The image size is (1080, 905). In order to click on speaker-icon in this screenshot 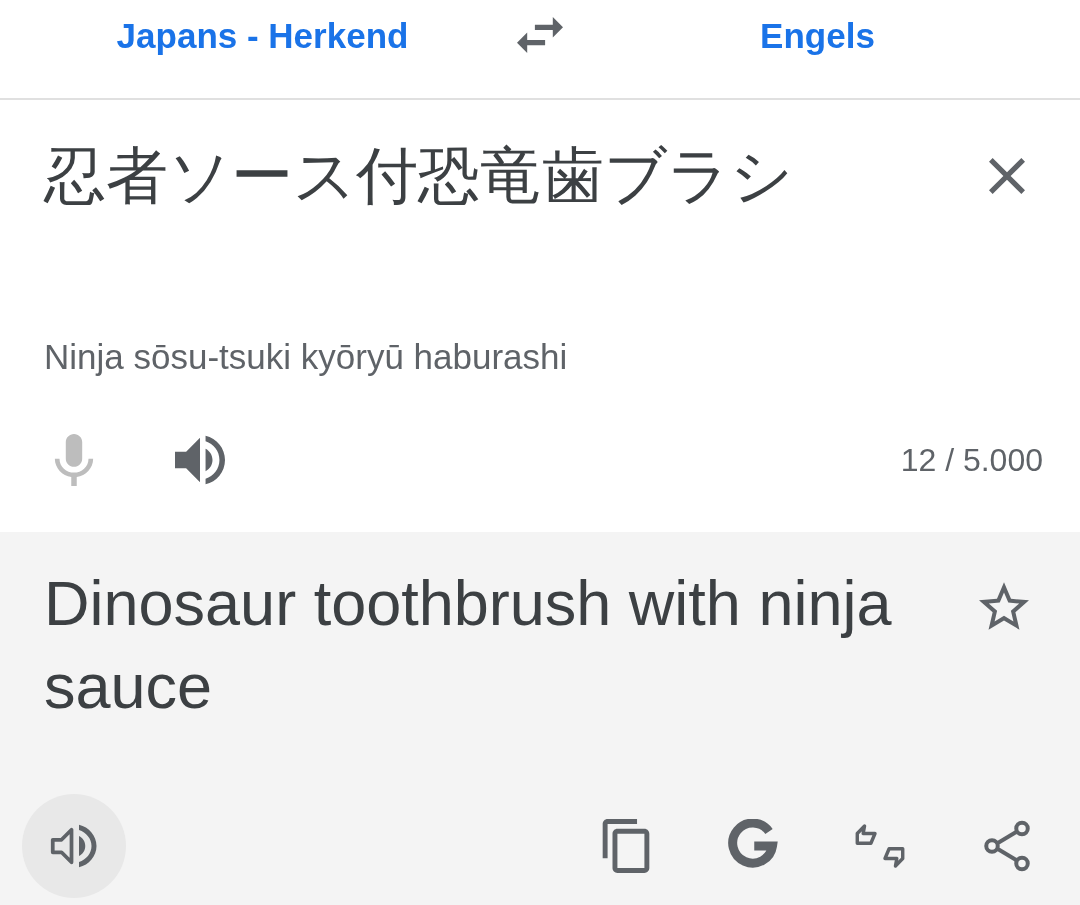, I will do `click(200, 460)`.